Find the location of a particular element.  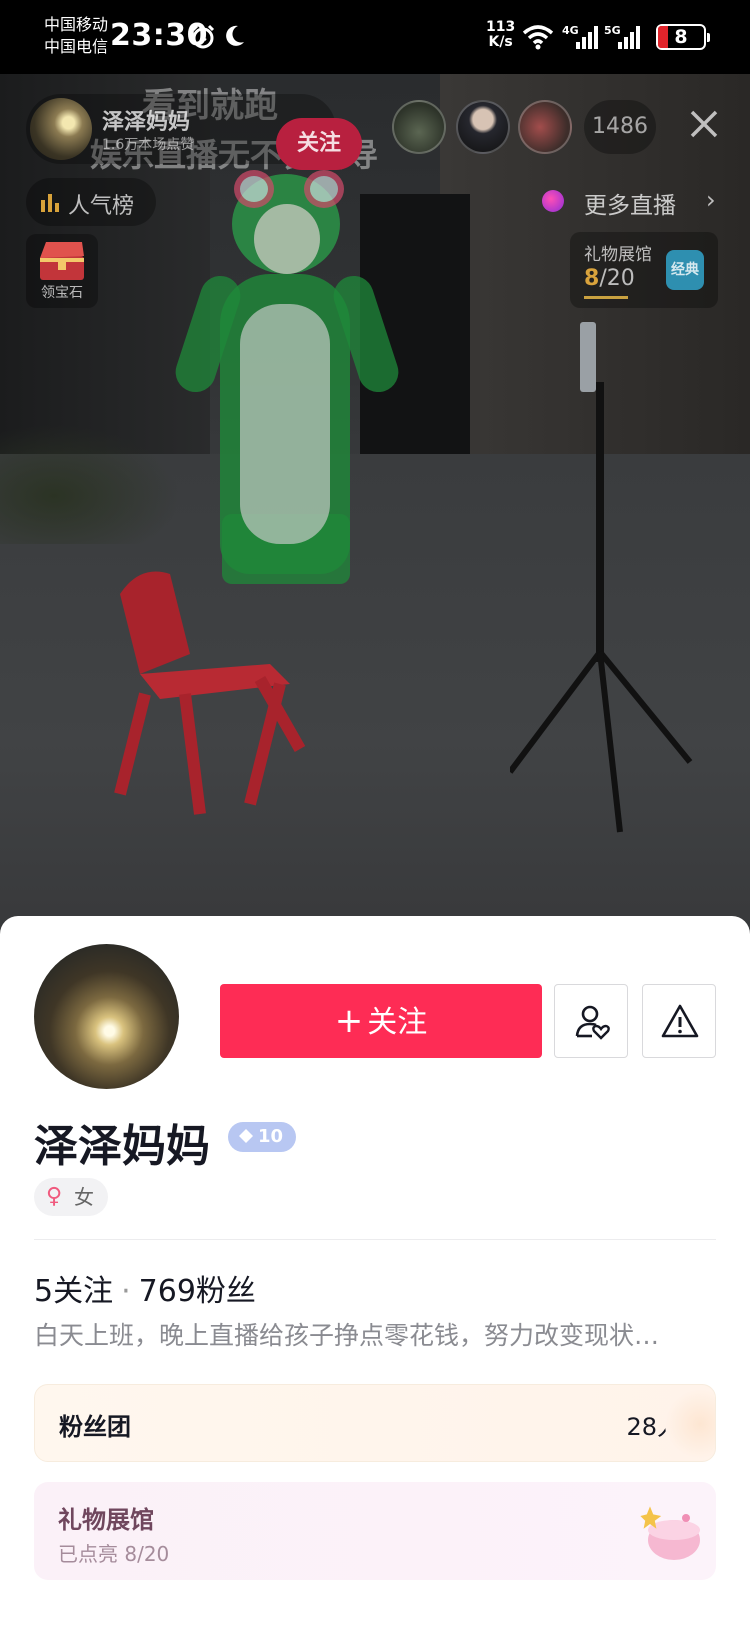

host-name: 泽泽妈妈 is located at coordinates (146, 122).